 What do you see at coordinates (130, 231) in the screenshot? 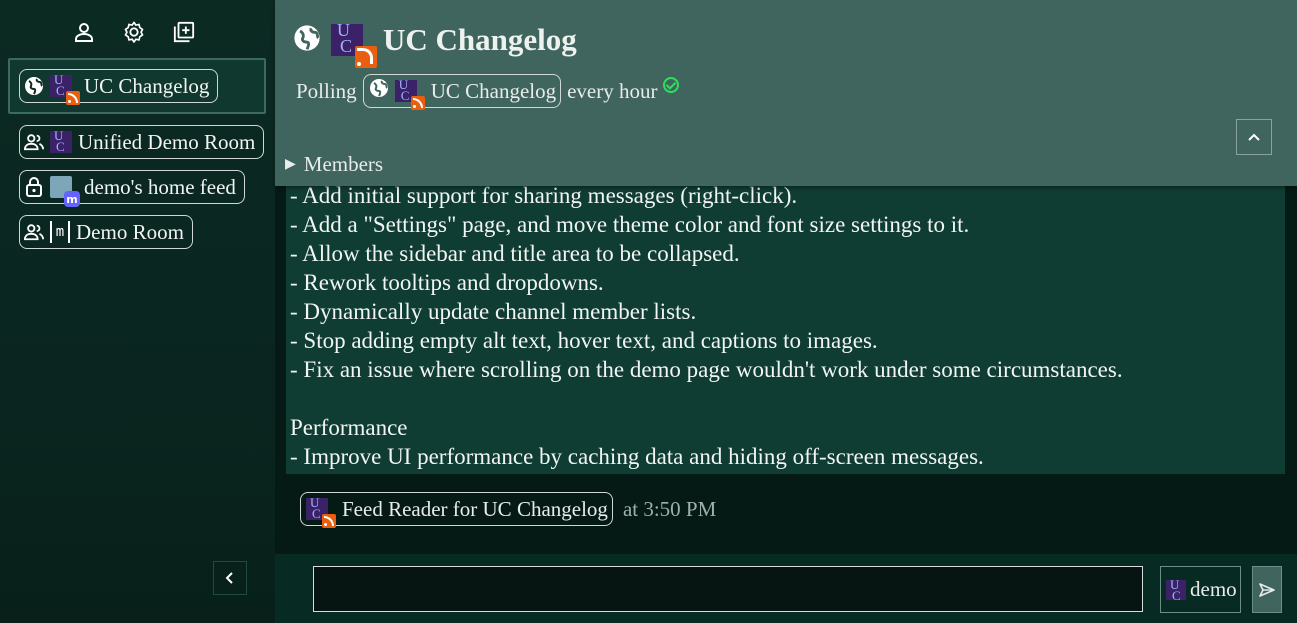
I see `sidebar-item-label: Demo Room` at bounding box center [130, 231].